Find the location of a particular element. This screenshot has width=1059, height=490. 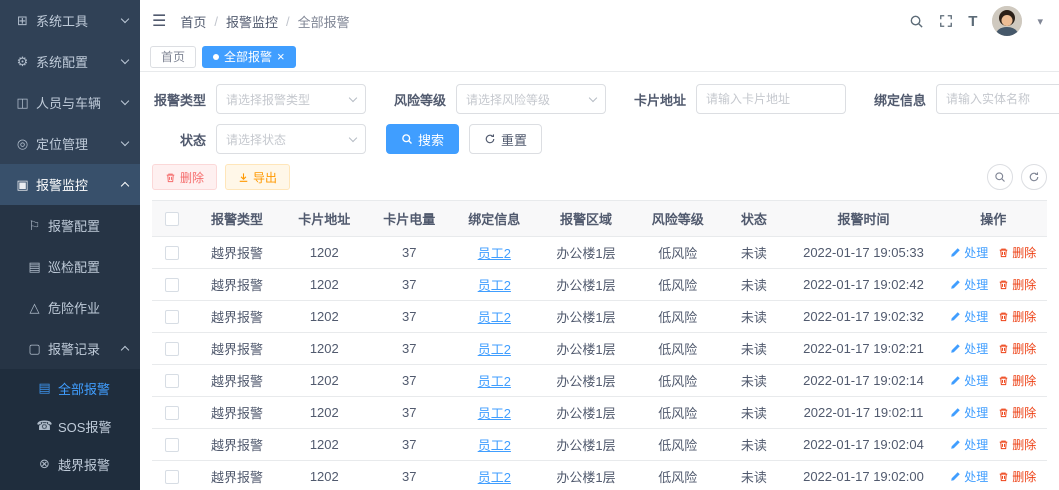

breadcrumb-item: 全部报警 is located at coordinates (324, 21).